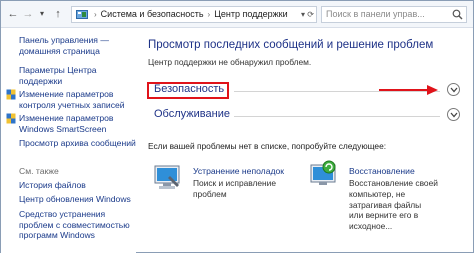 This screenshot has height=253, width=474. Describe the element at coordinates (250, 14) in the screenshot. I see `breadcrumb-action-center: Центр поддержки` at that location.